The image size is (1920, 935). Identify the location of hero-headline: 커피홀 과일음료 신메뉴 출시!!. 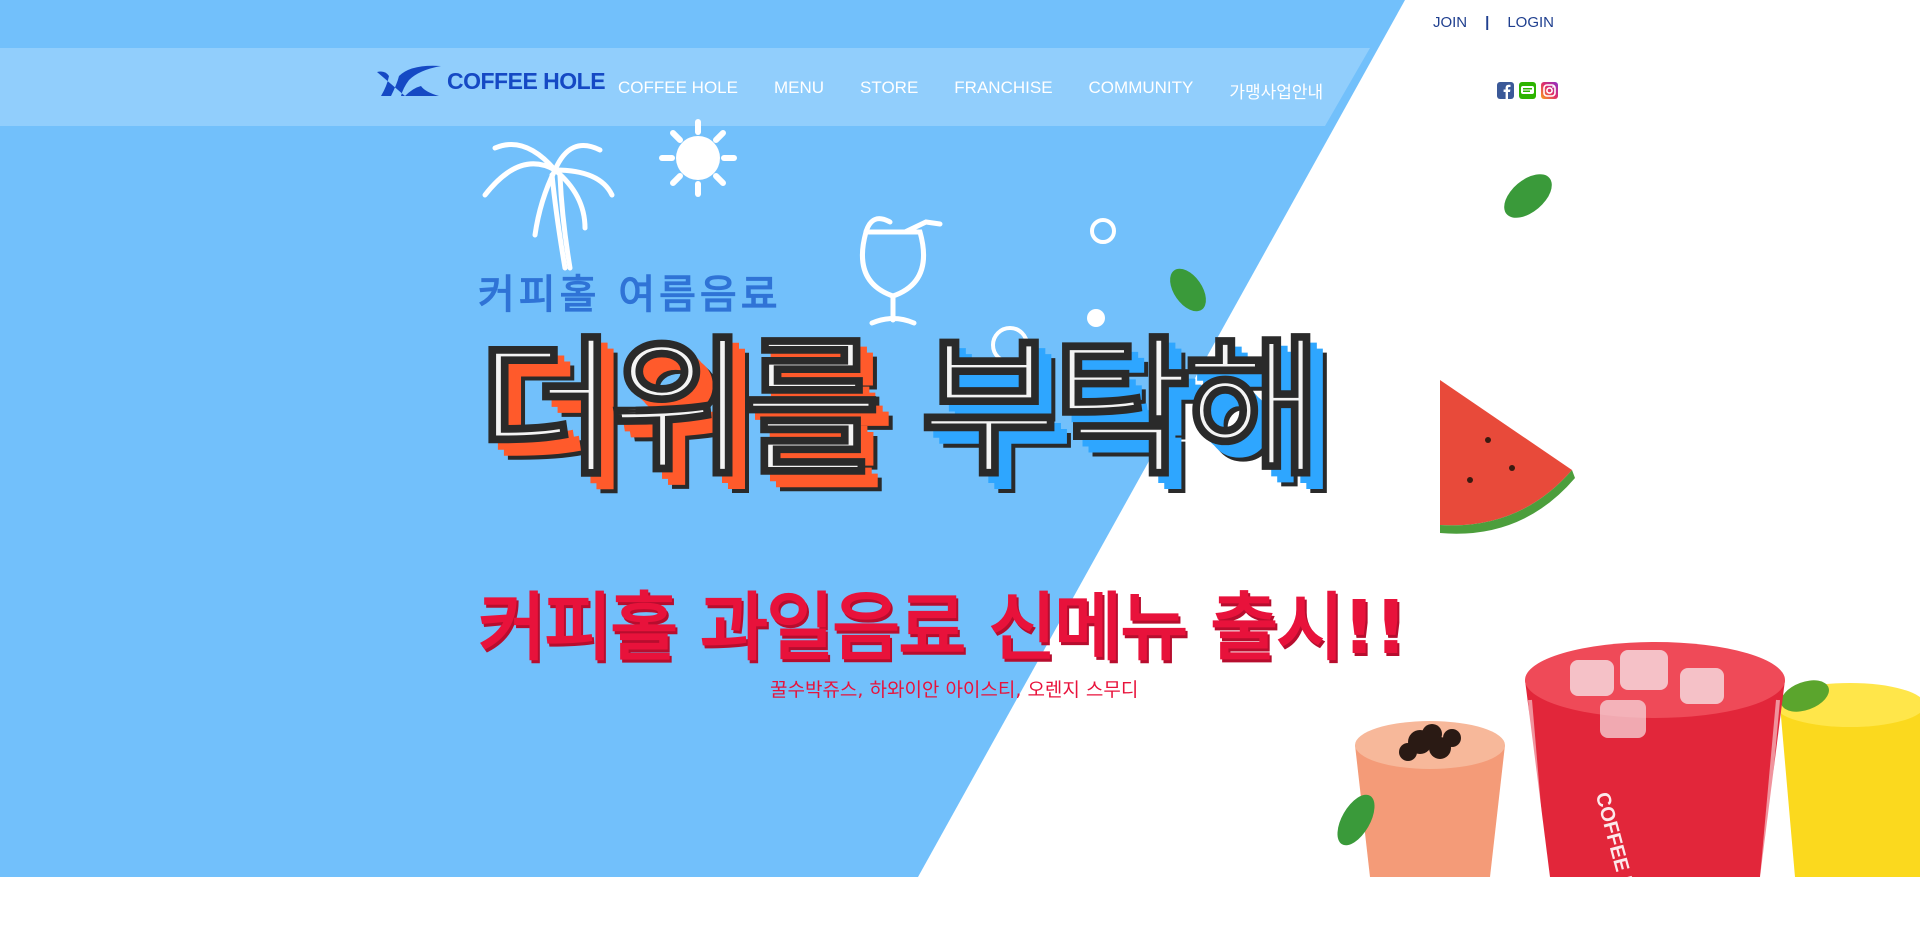
(943, 628).